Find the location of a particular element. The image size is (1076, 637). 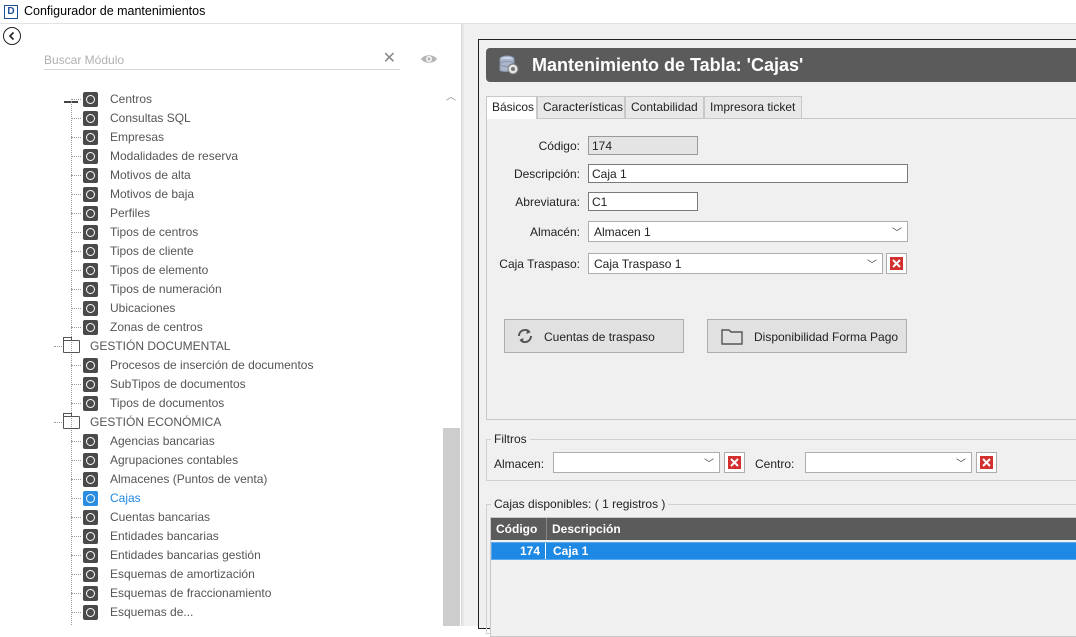

cell-codigo: 174 is located at coordinates (519, 551).